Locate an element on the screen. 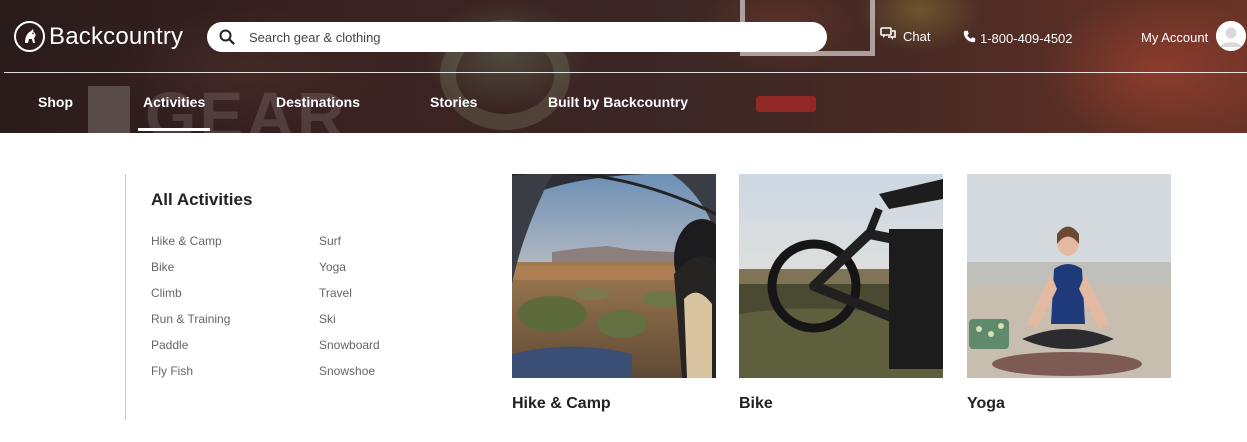  featured-card-hike-camp: Hike & Camp is located at coordinates (614, 293).